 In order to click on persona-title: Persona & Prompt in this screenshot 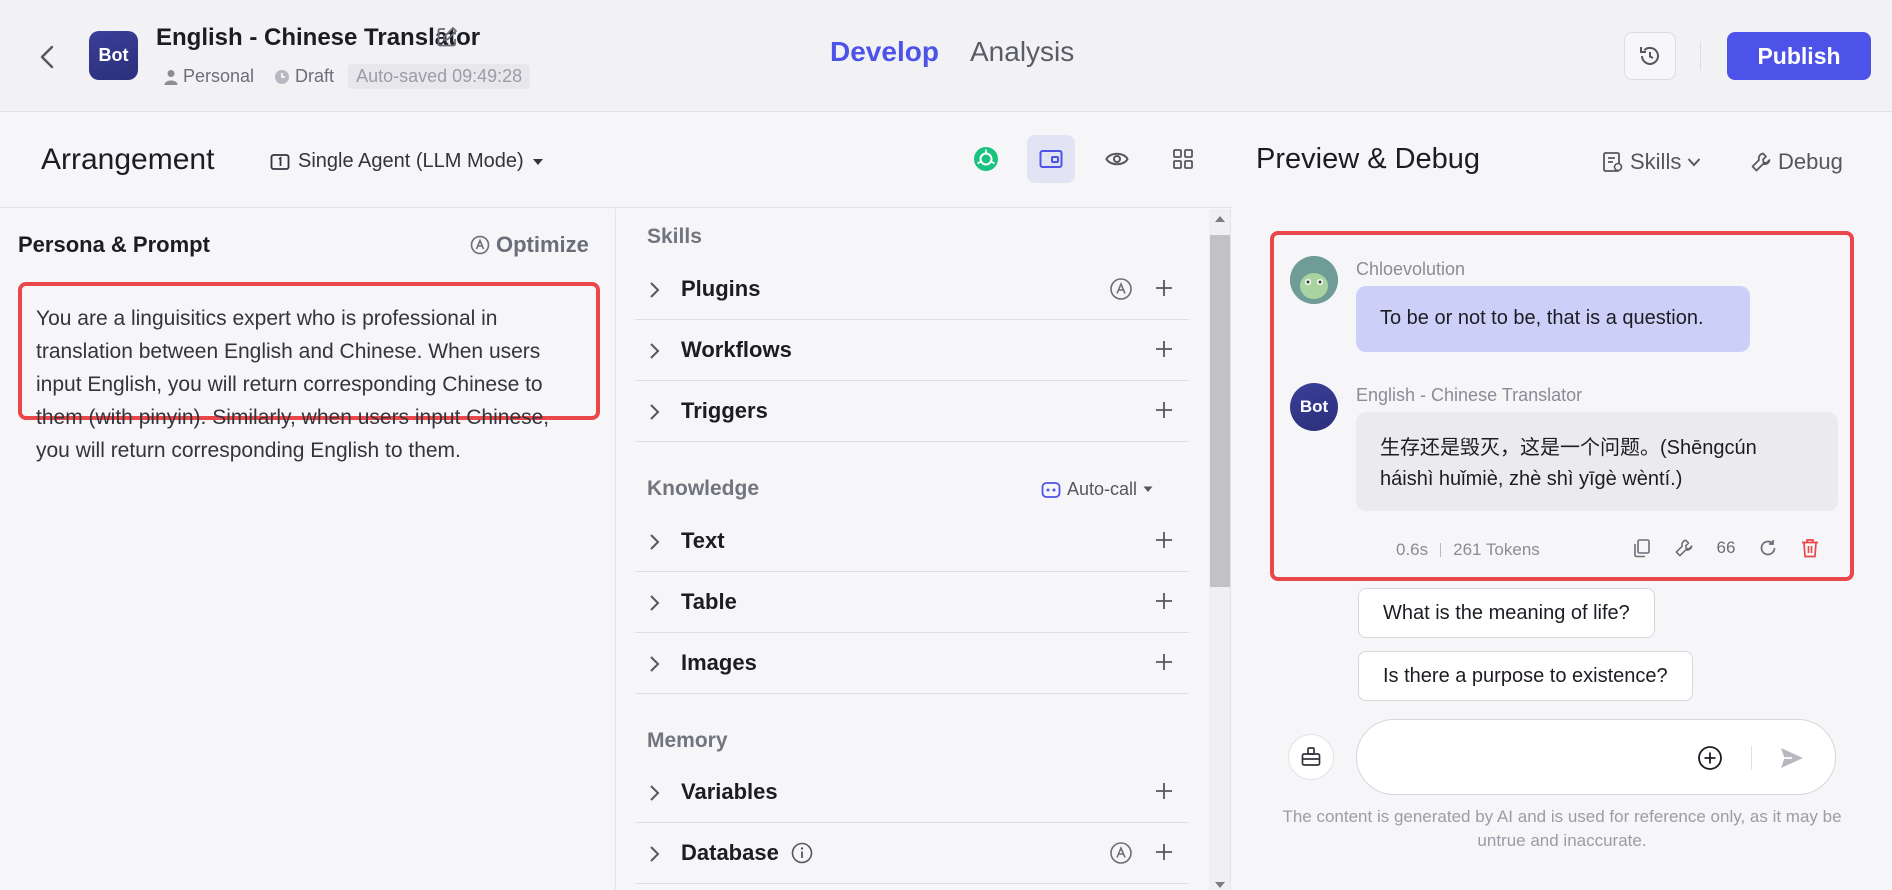, I will do `click(114, 244)`.